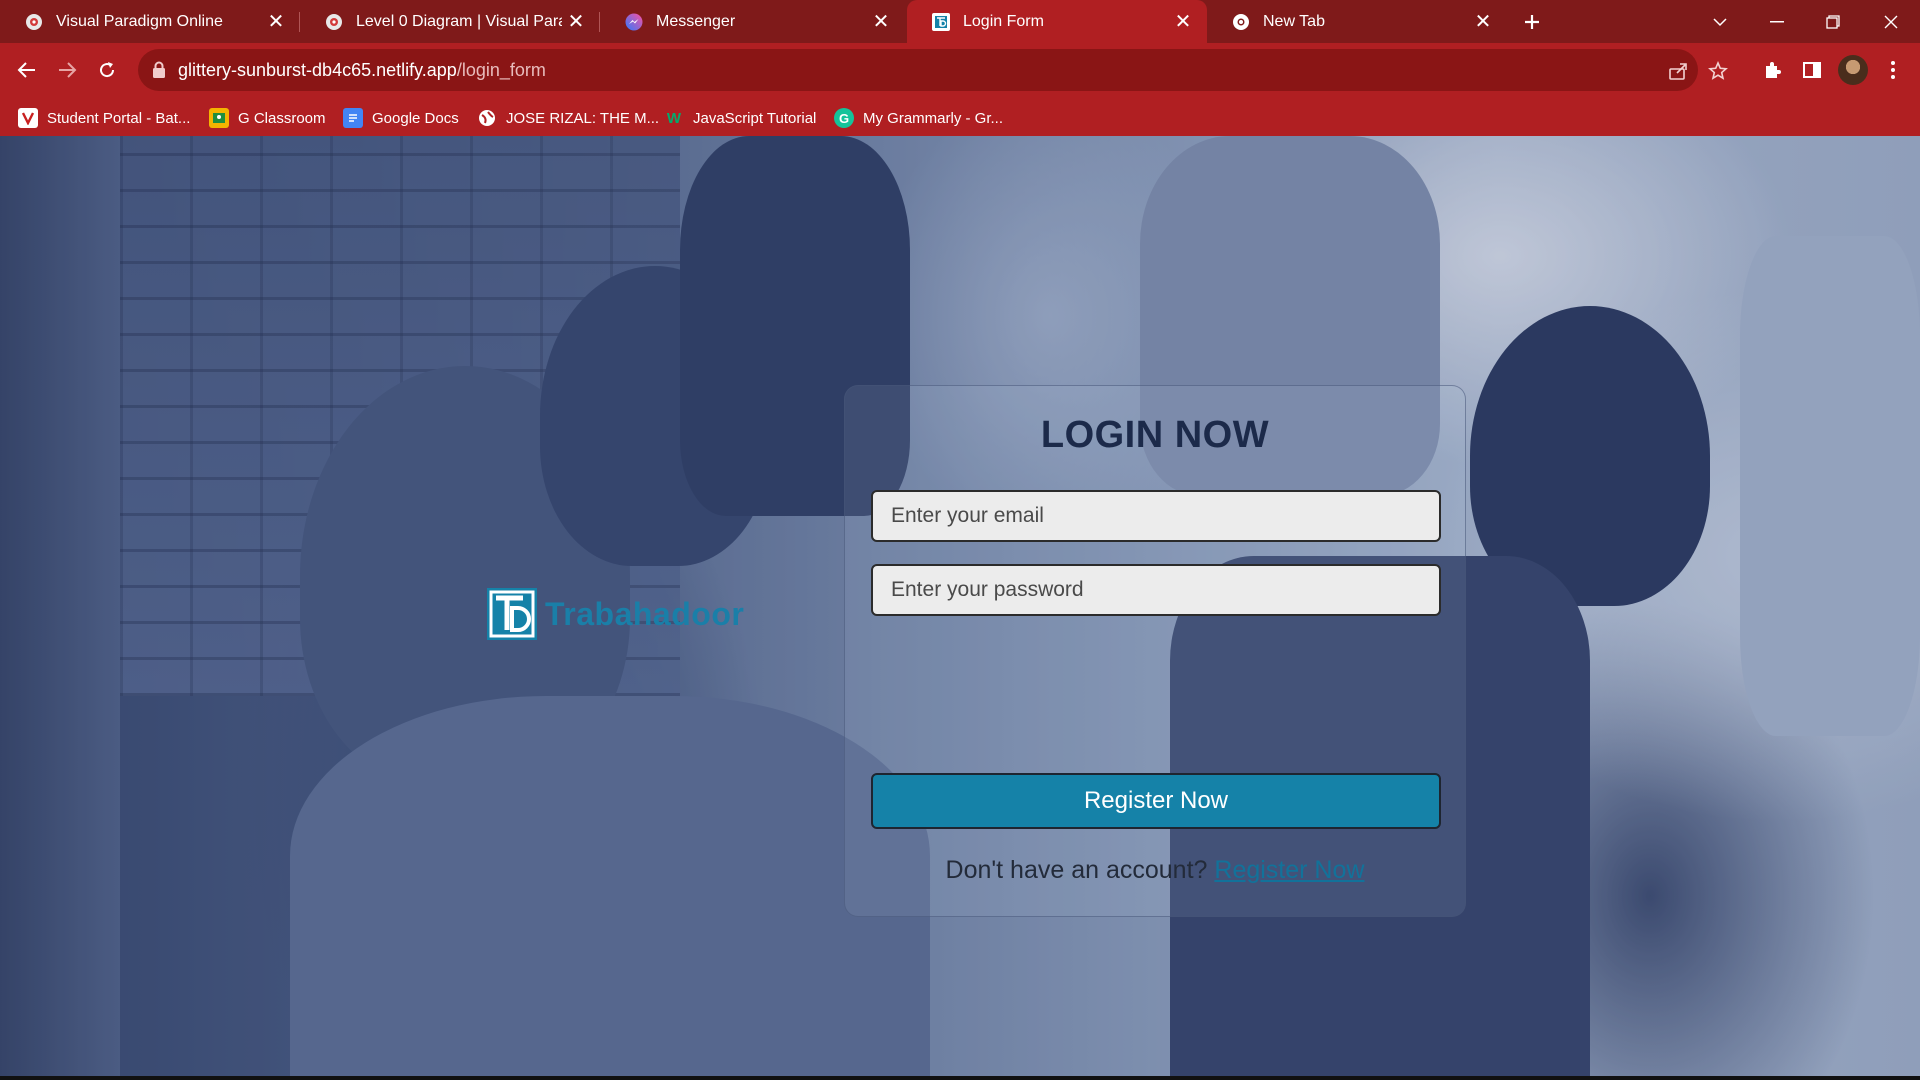  What do you see at coordinates (1155, 435) in the screenshot?
I see `login-title: LOGIN NOW` at bounding box center [1155, 435].